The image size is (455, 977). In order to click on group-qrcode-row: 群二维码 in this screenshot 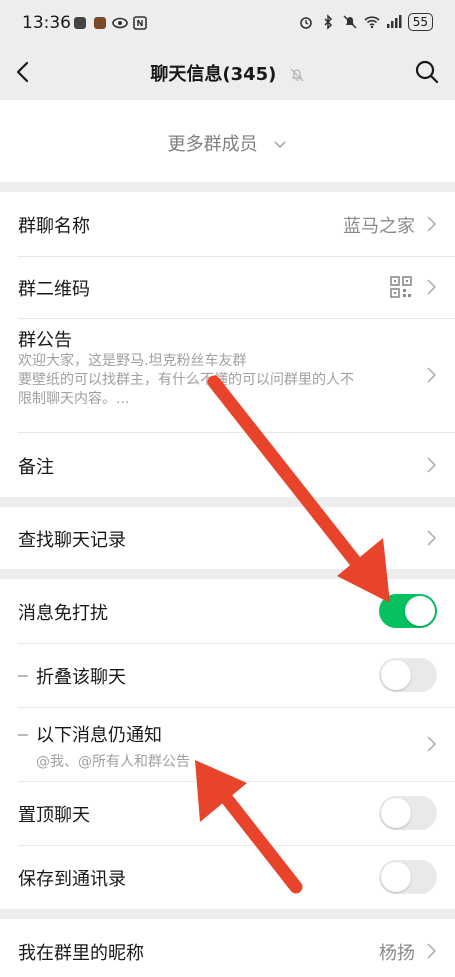, I will do `click(227, 287)`.